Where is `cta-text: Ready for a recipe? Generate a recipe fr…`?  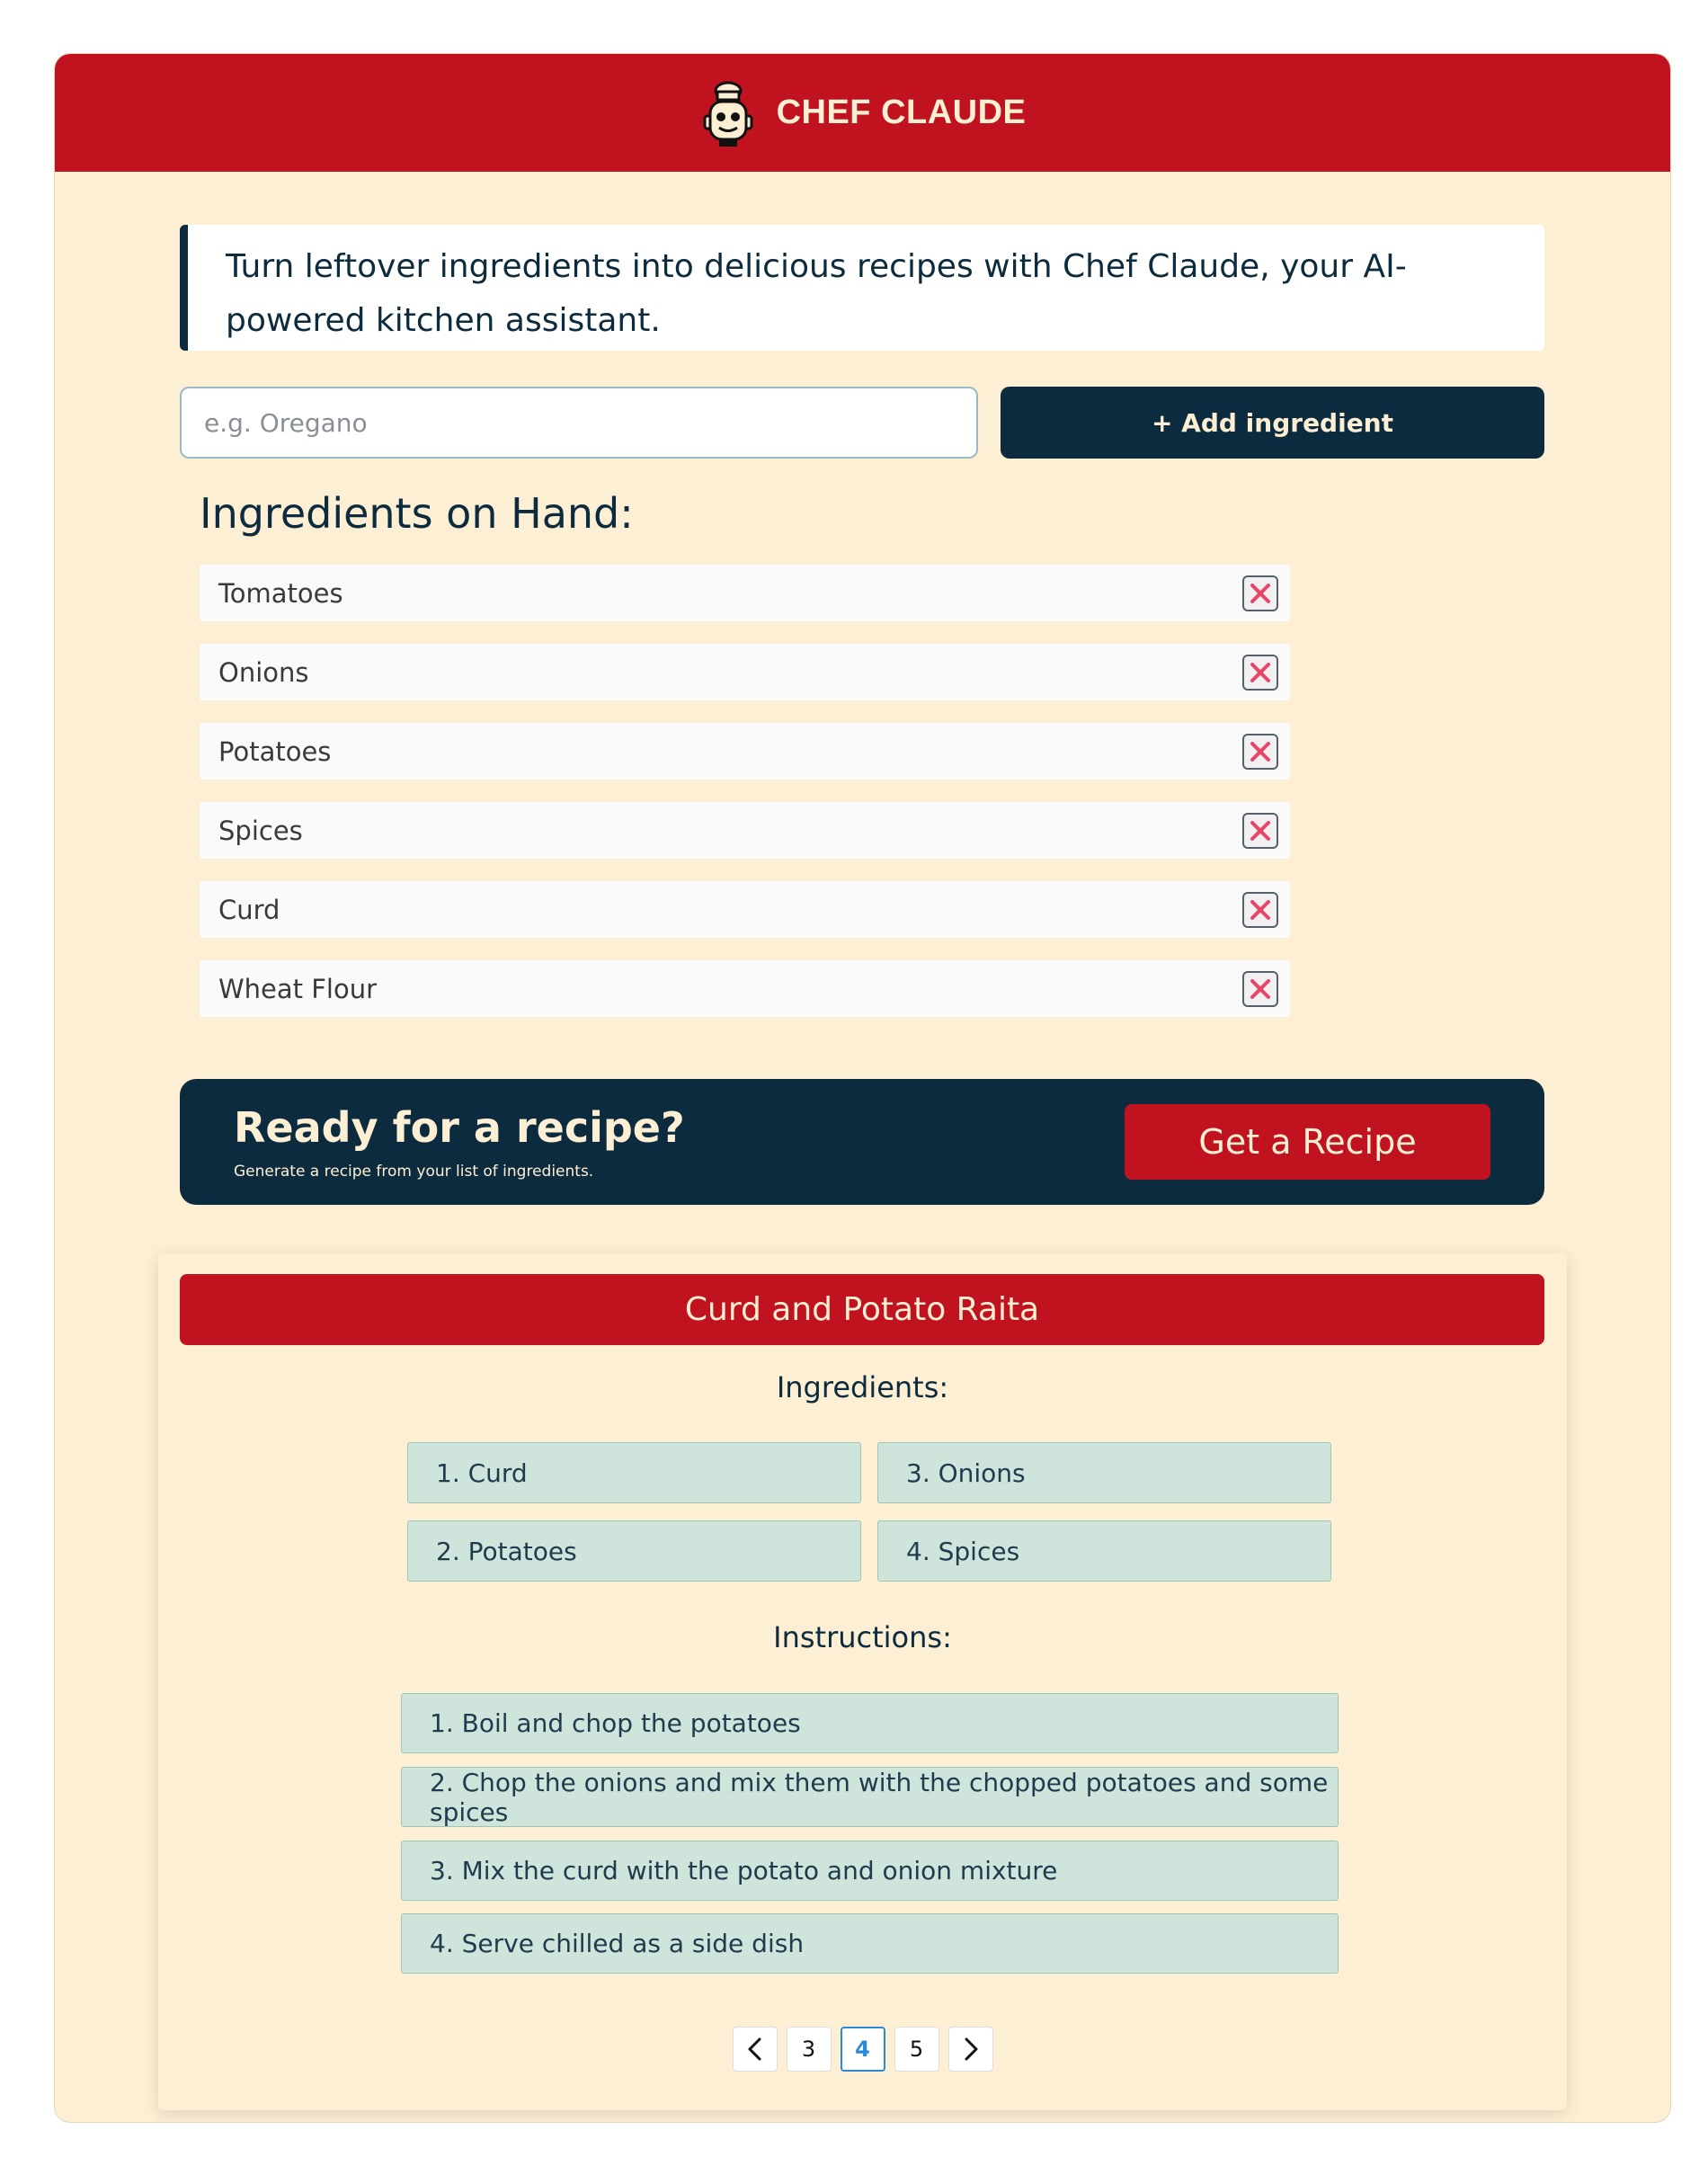
cta-text: Ready for a recipe? Generate a recipe fr… is located at coordinates (459, 1142).